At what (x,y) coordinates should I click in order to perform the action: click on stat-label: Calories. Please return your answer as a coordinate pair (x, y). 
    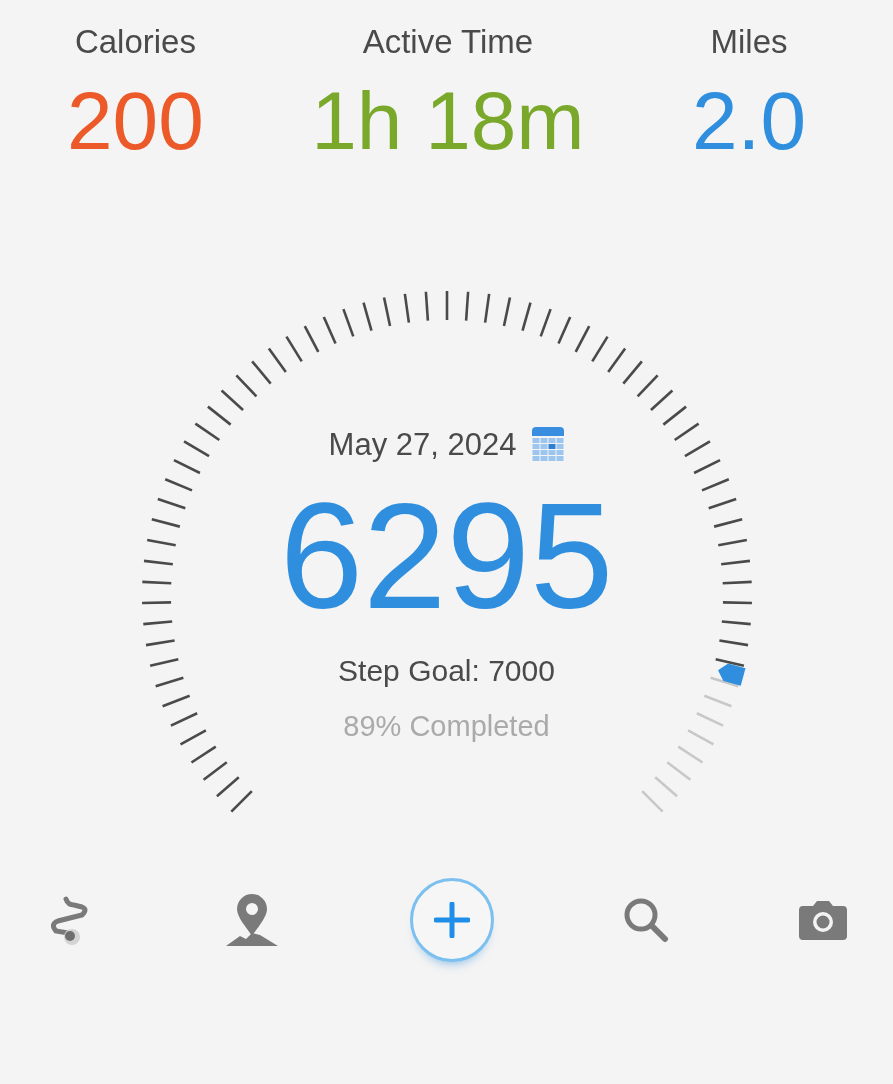
    Looking at the image, I should click on (135, 42).